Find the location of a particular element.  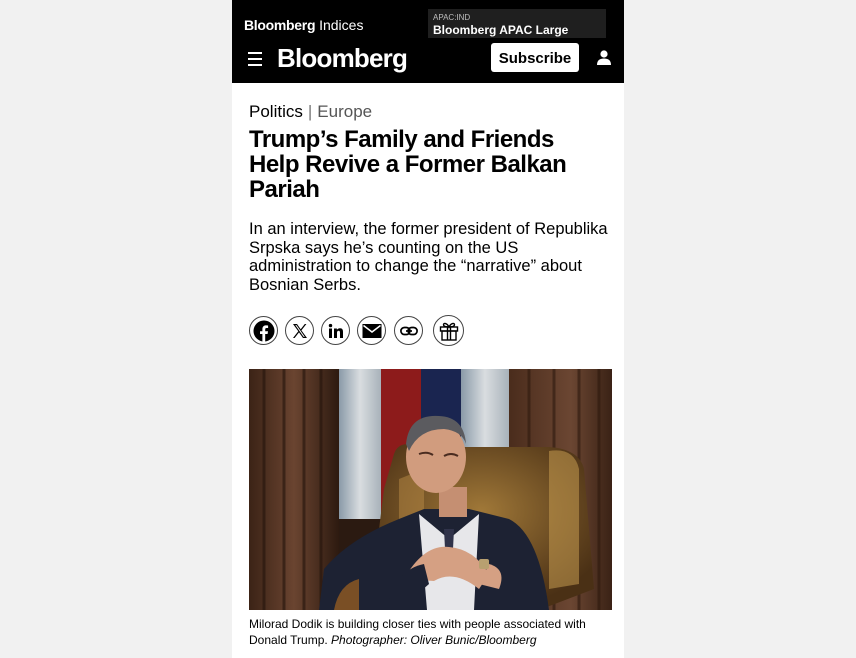

x-icon is located at coordinates (299, 330).